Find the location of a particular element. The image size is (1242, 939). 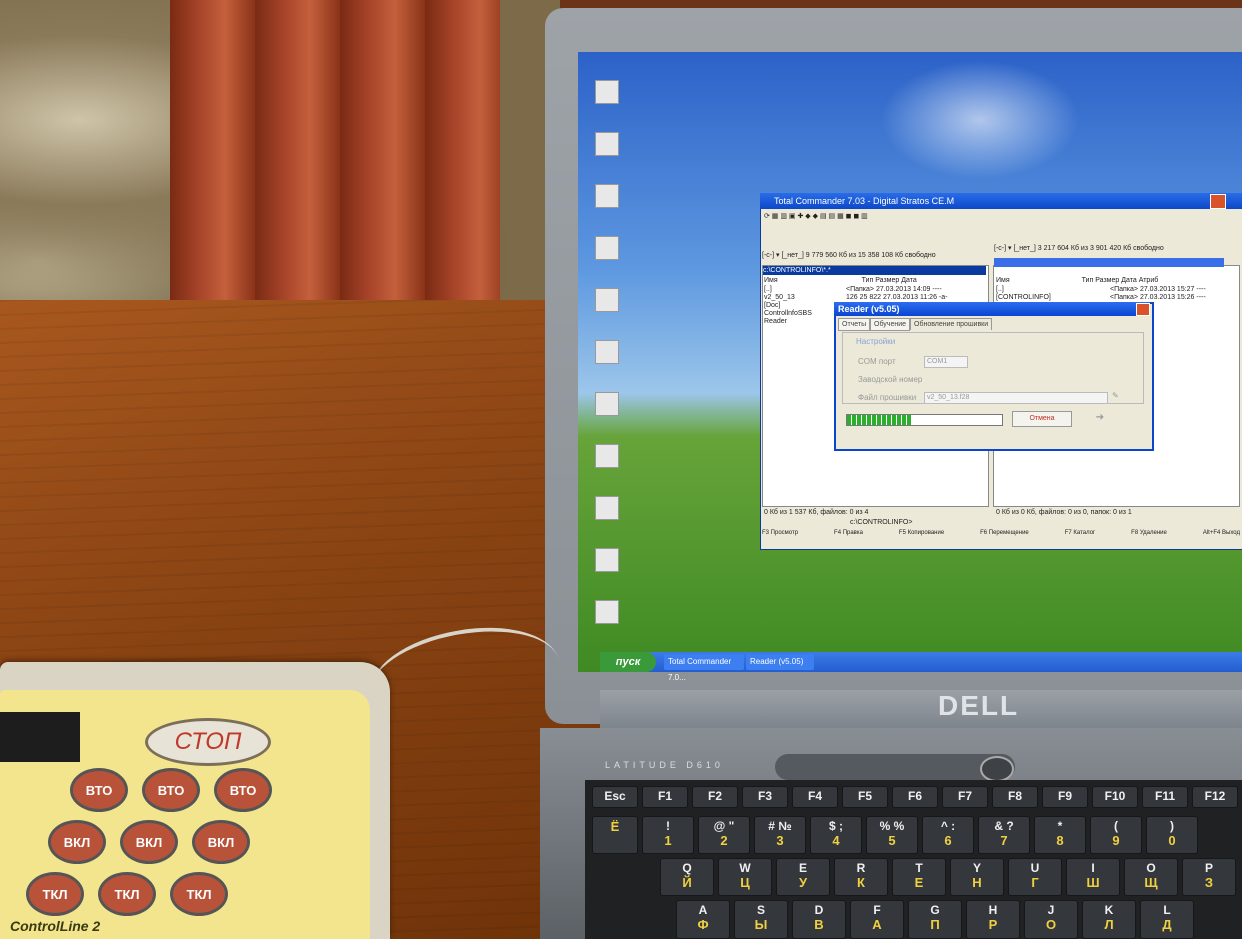

fn-key: F1 is located at coordinates (665, 797).